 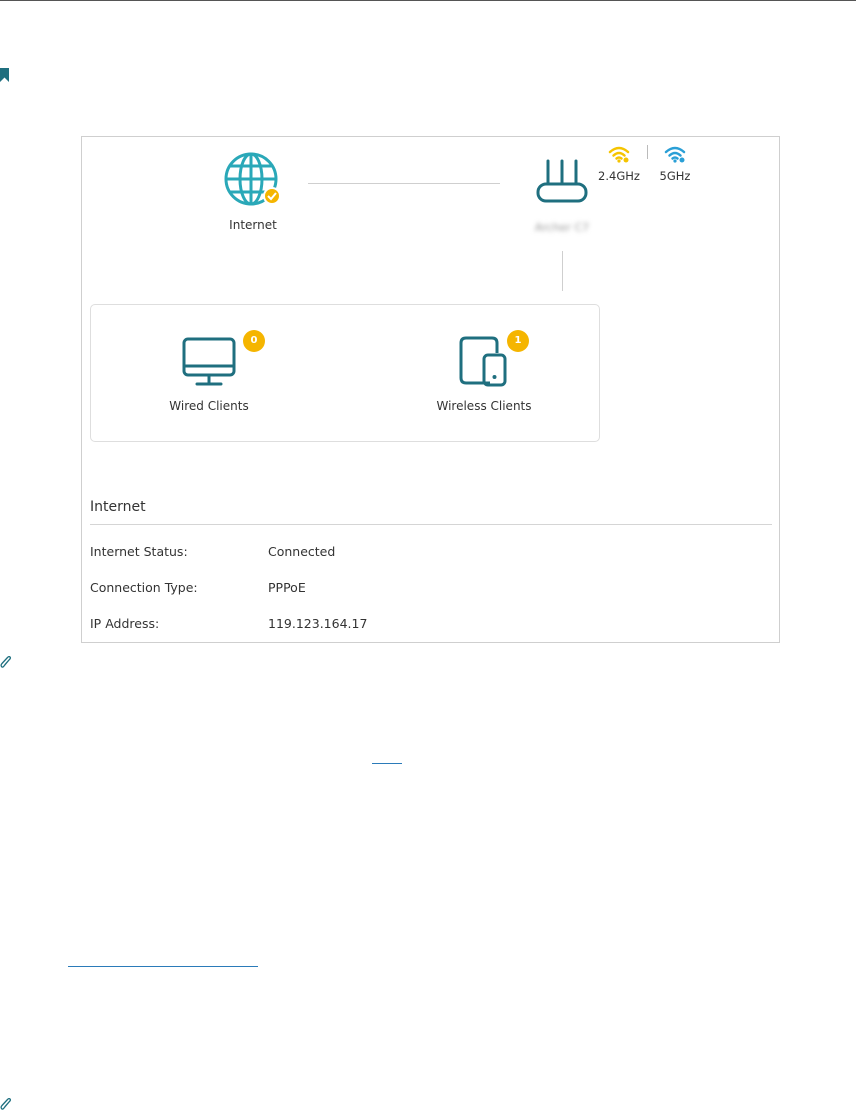 I want to click on info-value: Connected, so click(x=302, y=551).